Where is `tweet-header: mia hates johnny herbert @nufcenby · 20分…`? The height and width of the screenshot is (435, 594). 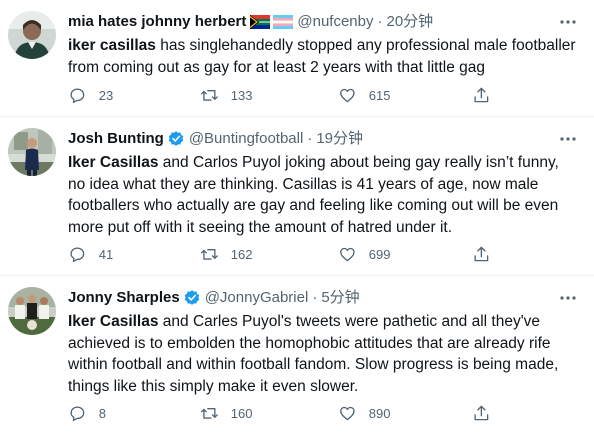 tweet-header: mia hates johnny herbert @nufcenby · 20分… is located at coordinates (250, 22).